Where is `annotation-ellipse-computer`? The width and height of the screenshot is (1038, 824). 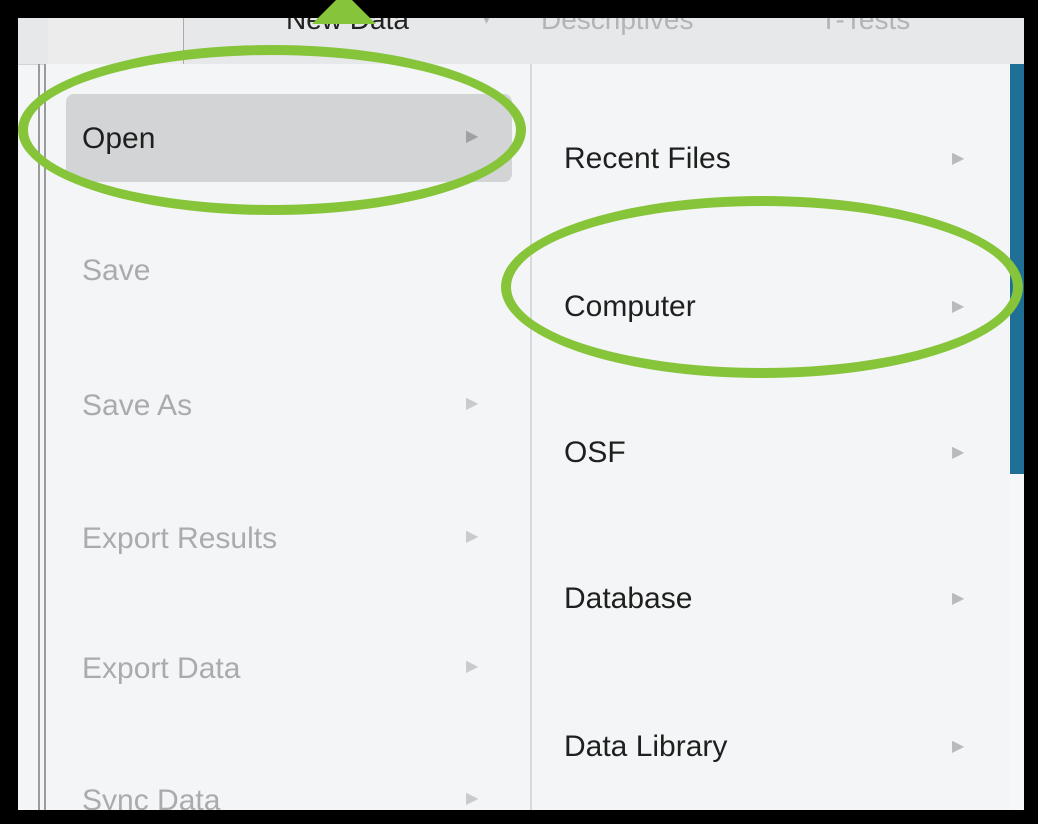 annotation-ellipse-computer is located at coordinates (762, 287).